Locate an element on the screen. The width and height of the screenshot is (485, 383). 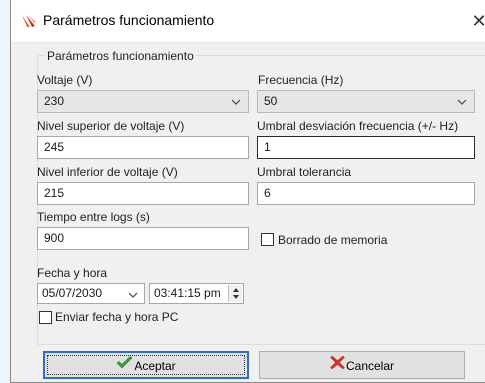
tolerance-input: 6 is located at coordinates (366, 193).